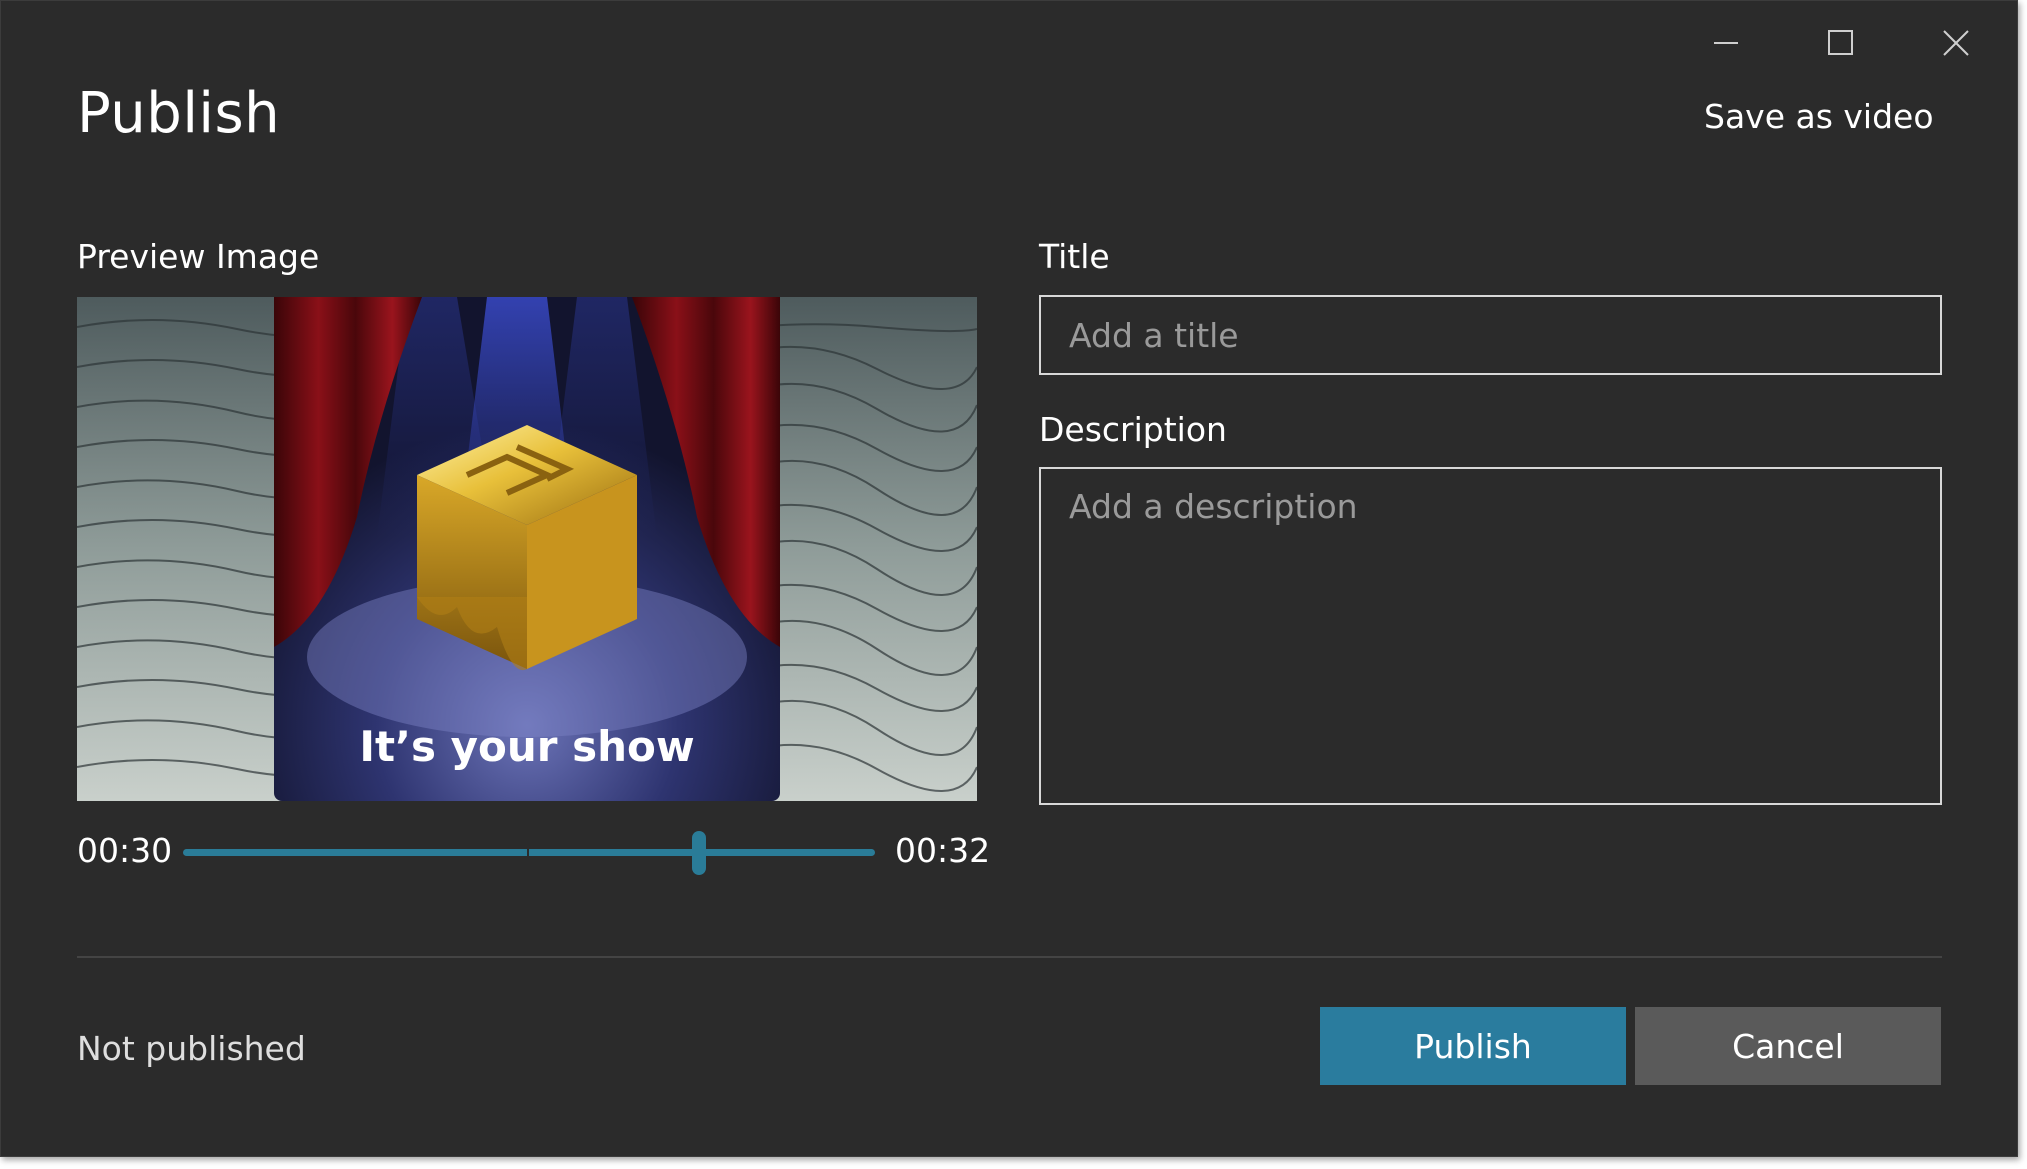  What do you see at coordinates (526, 746) in the screenshot?
I see `preview-caption: It’s your show` at bounding box center [526, 746].